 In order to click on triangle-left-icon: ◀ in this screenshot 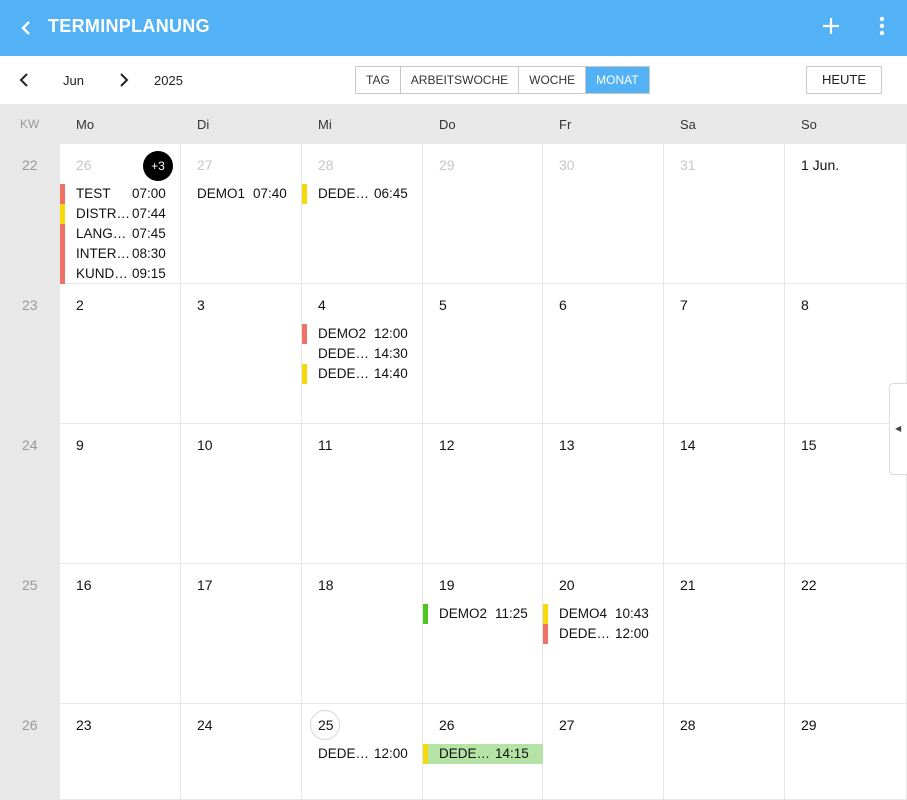, I will do `click(898, 428)`.